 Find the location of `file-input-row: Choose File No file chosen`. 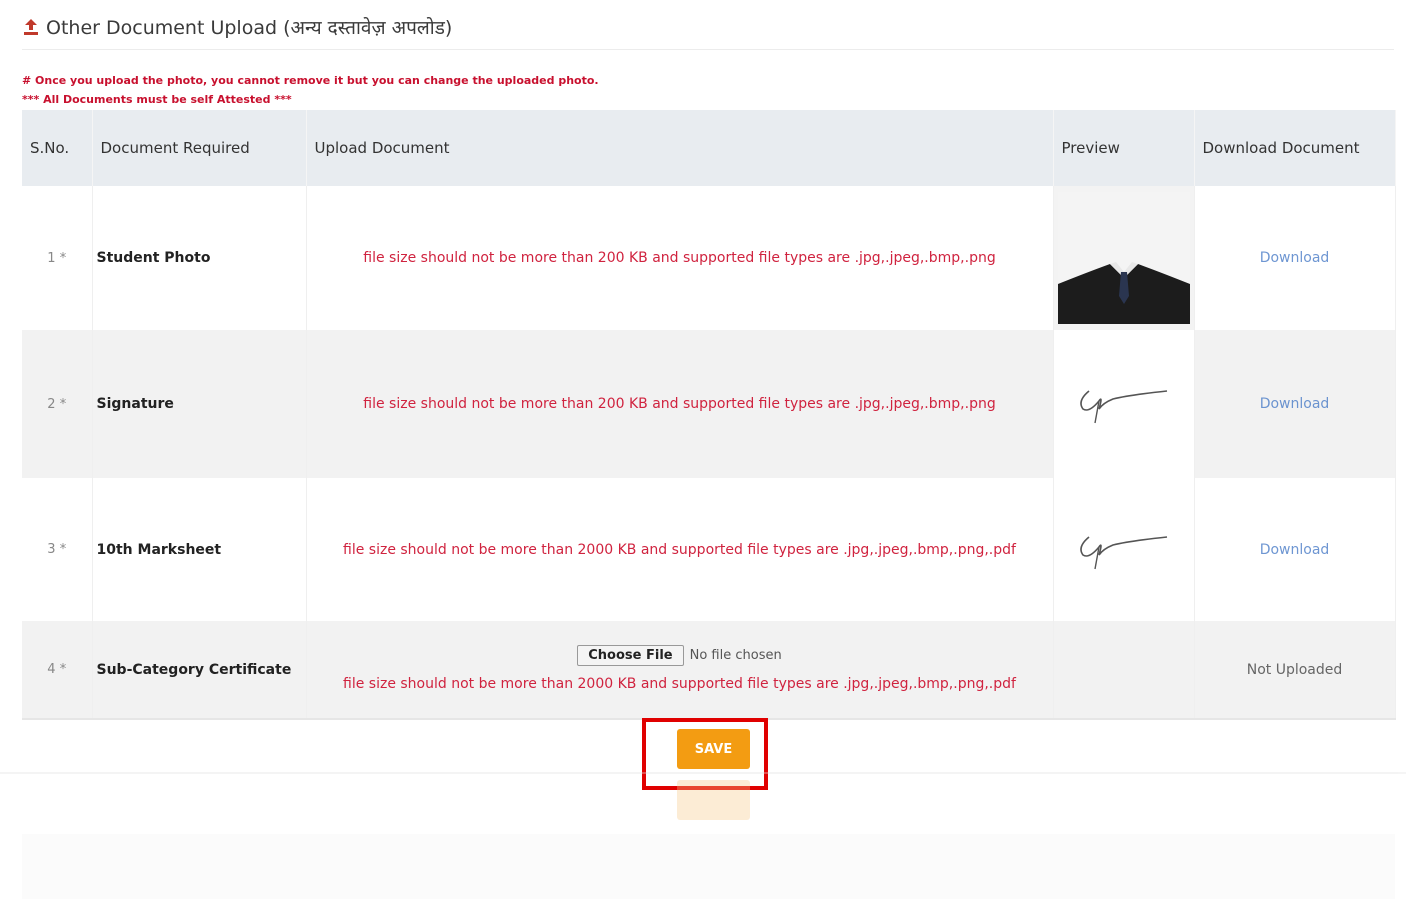

file-input-row: Choose File No file chosen is located at coordinates (680, 656).